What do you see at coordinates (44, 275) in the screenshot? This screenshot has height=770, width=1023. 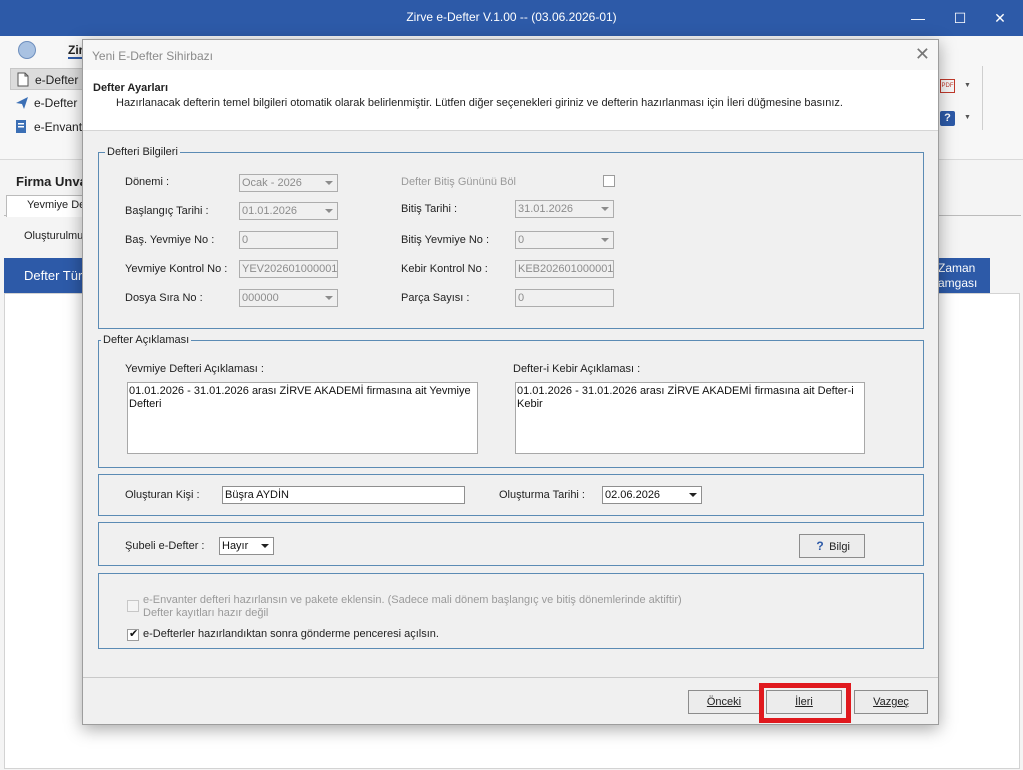 I see `grid-header-defter-turu: Defter Tür` at bounding box center [44, 275].